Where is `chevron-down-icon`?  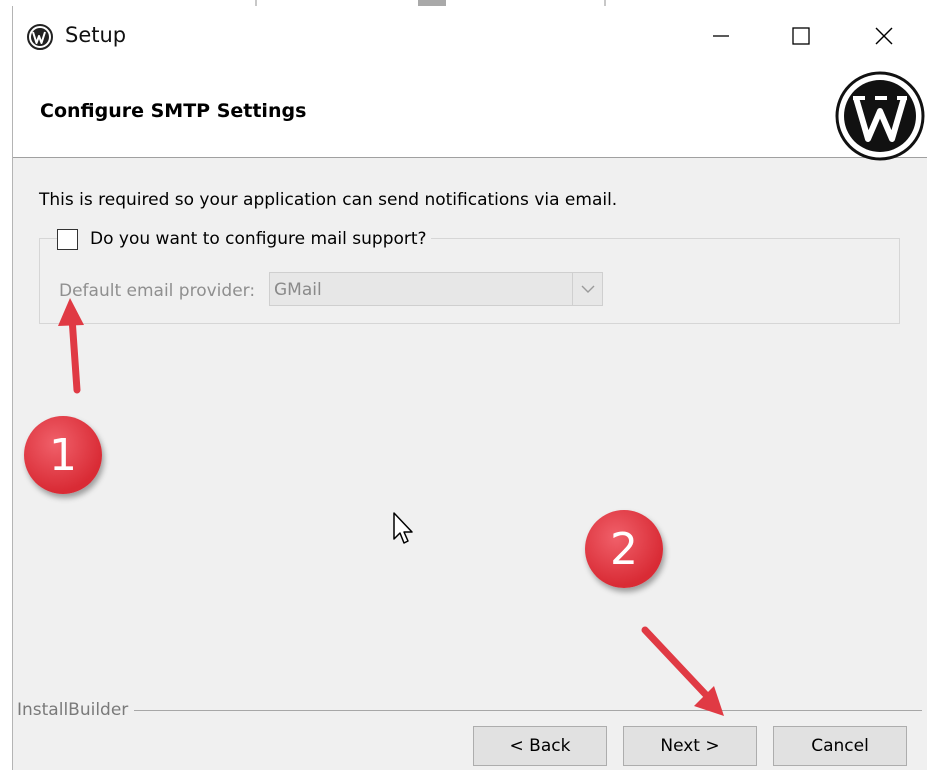
chevron-down-icon is located at coordinates (587, 289).